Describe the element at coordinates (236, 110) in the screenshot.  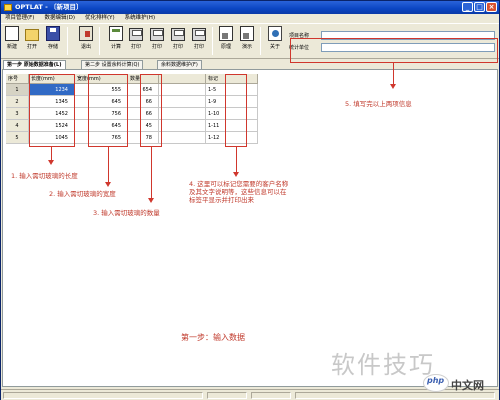
I see `mark-column-highlight` at that location.